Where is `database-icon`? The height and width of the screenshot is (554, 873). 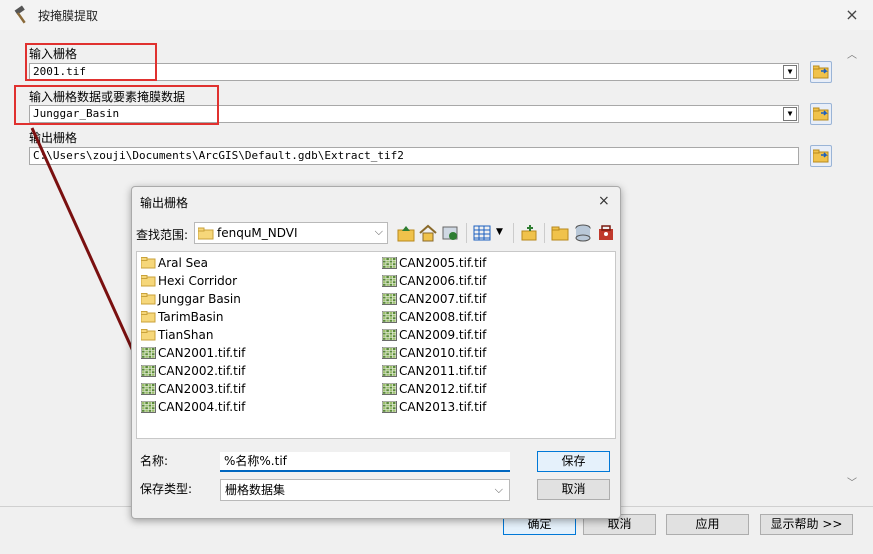
database-icon is located at coordinates (583, 233).